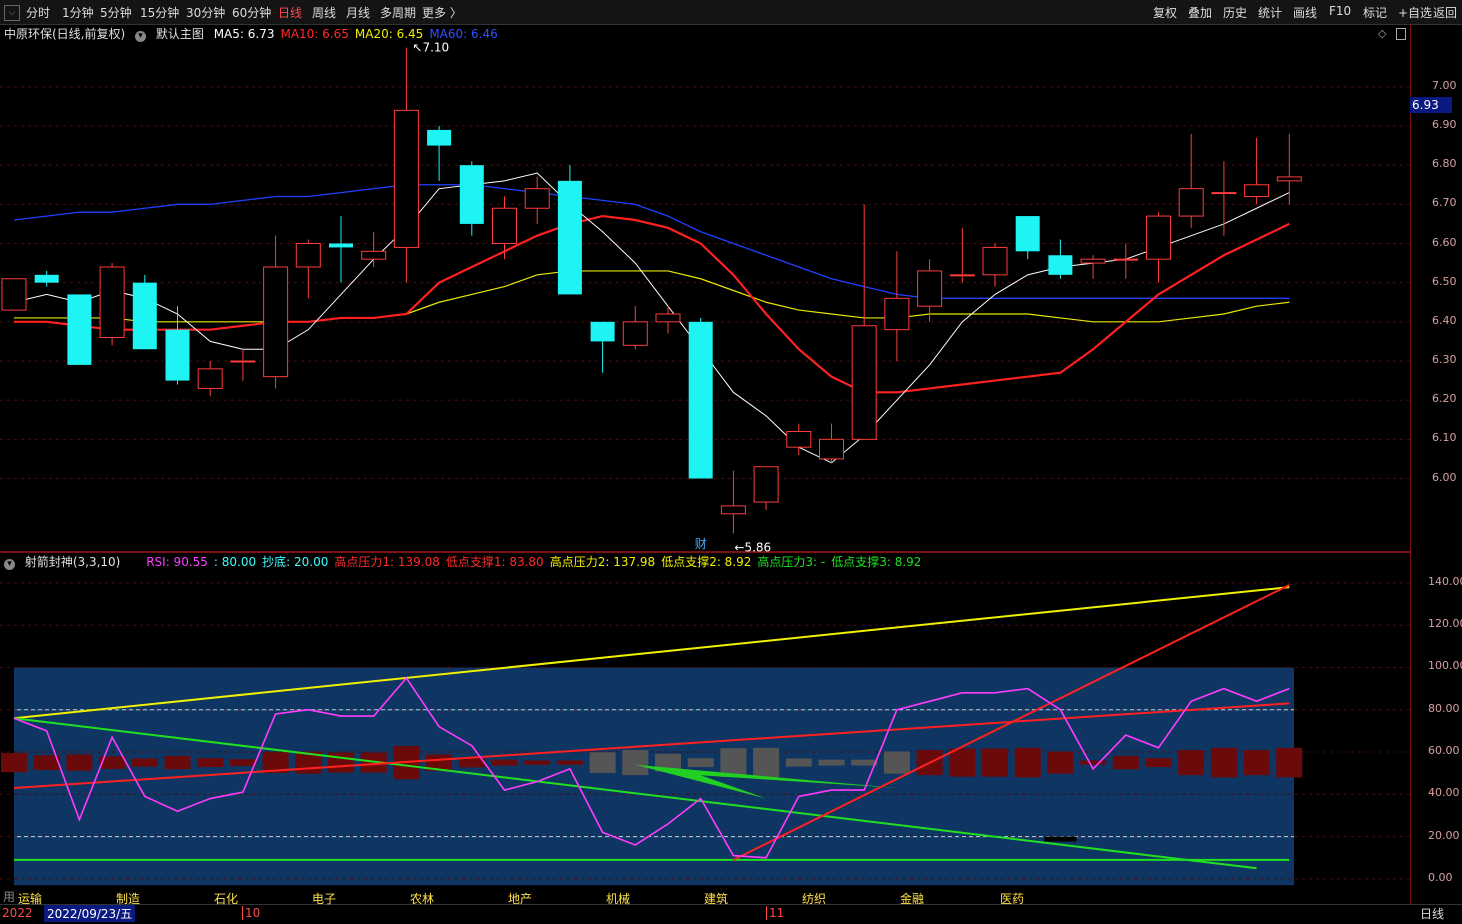  Describe the element at coordinates (1444, 164) in the screenshot. I see `price-axis-tick-2: 6.80` at that location.